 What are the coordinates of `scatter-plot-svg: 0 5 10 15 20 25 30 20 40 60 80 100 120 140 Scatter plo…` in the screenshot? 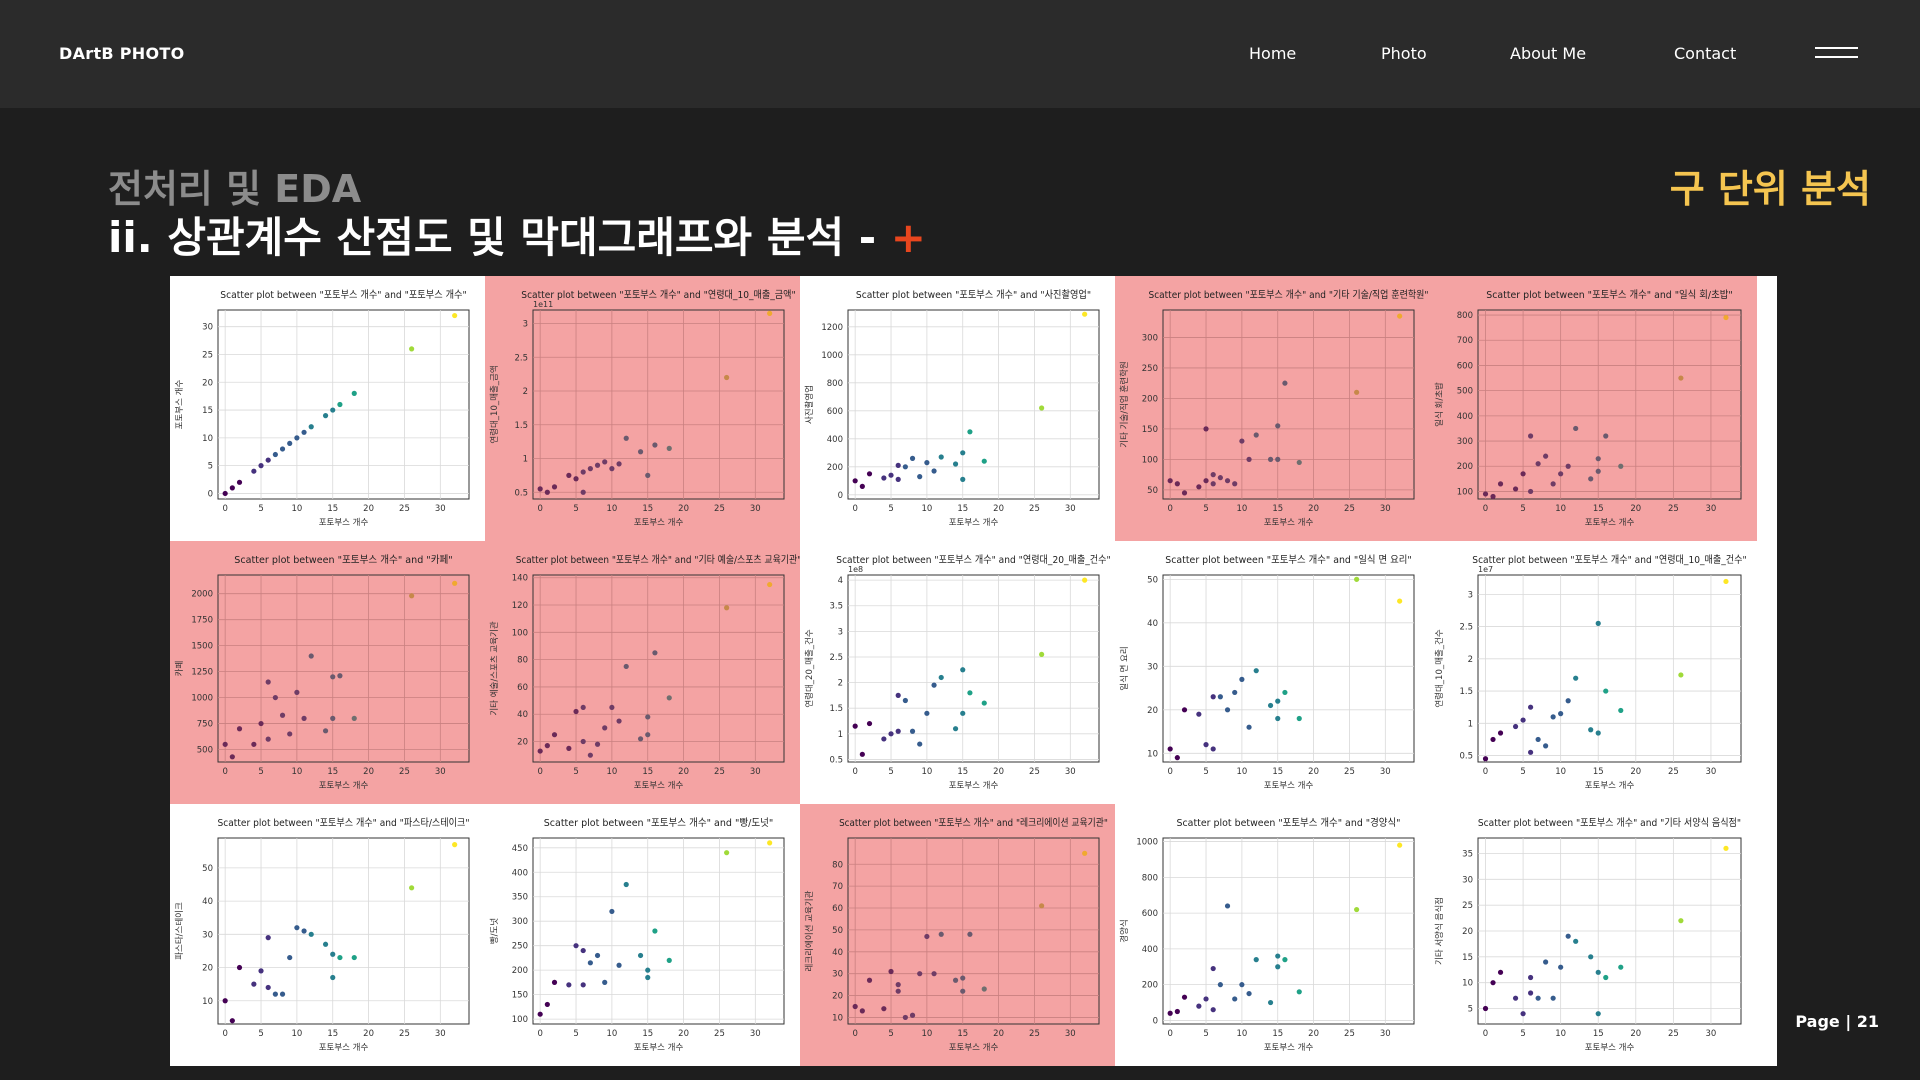 It's located at (642, 672).